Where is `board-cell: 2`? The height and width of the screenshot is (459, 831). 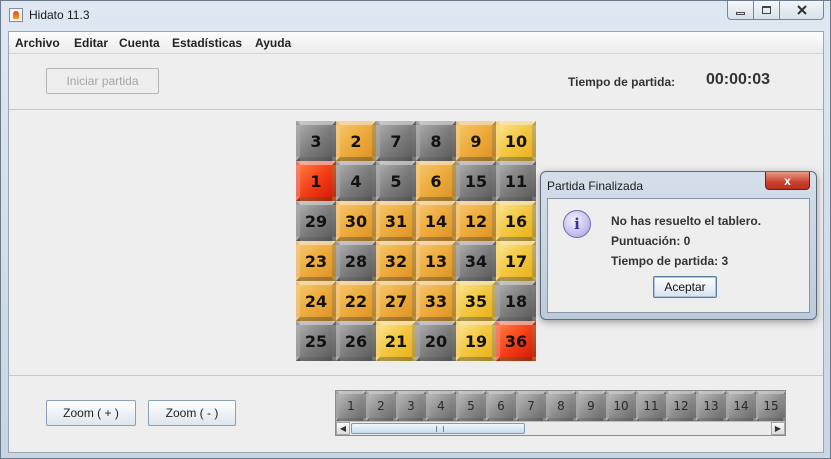 board-cell: 2 is located at coordinates (356, 141).